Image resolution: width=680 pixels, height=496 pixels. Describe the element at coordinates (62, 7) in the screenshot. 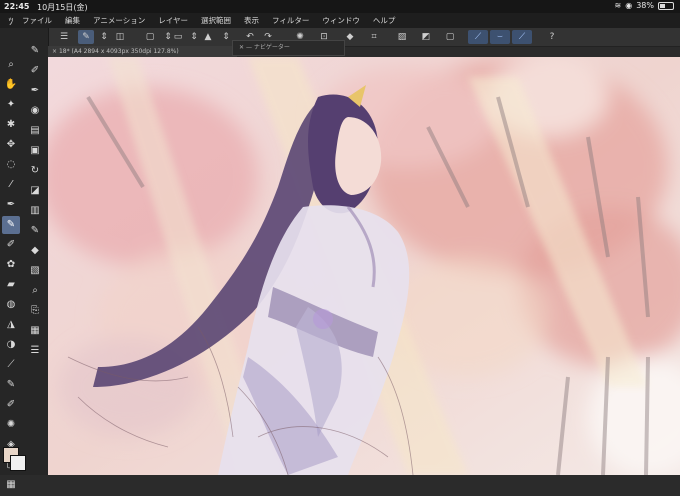

I see `status-date: 10月15日(金)` at that location.